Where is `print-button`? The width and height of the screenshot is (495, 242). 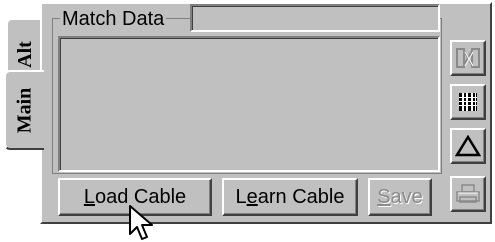
print-button is located at coordinates (468, 194).